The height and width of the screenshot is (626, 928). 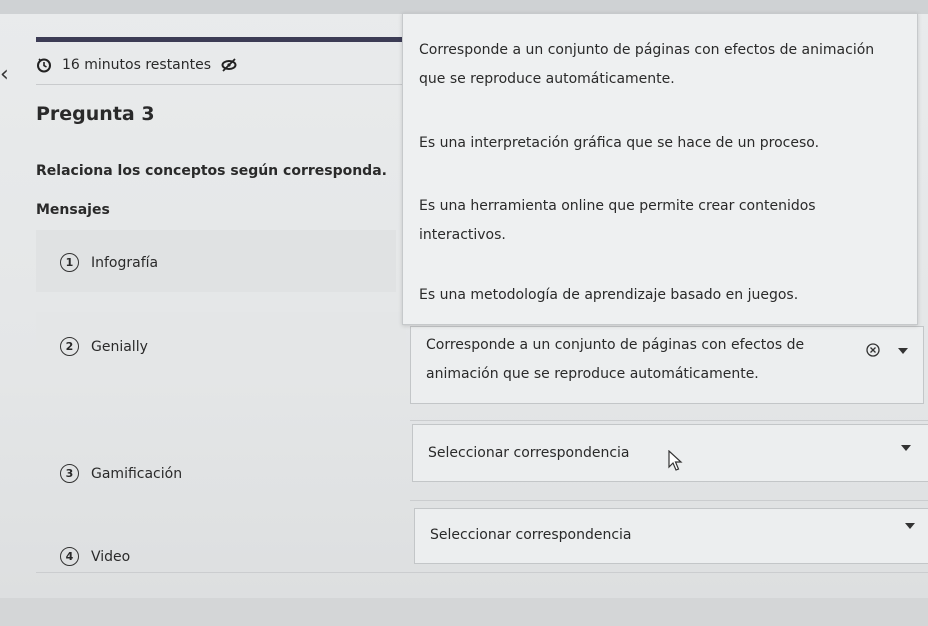 I want to click on timer-text: 16 minutos restantes, so click(x=137, y=65).